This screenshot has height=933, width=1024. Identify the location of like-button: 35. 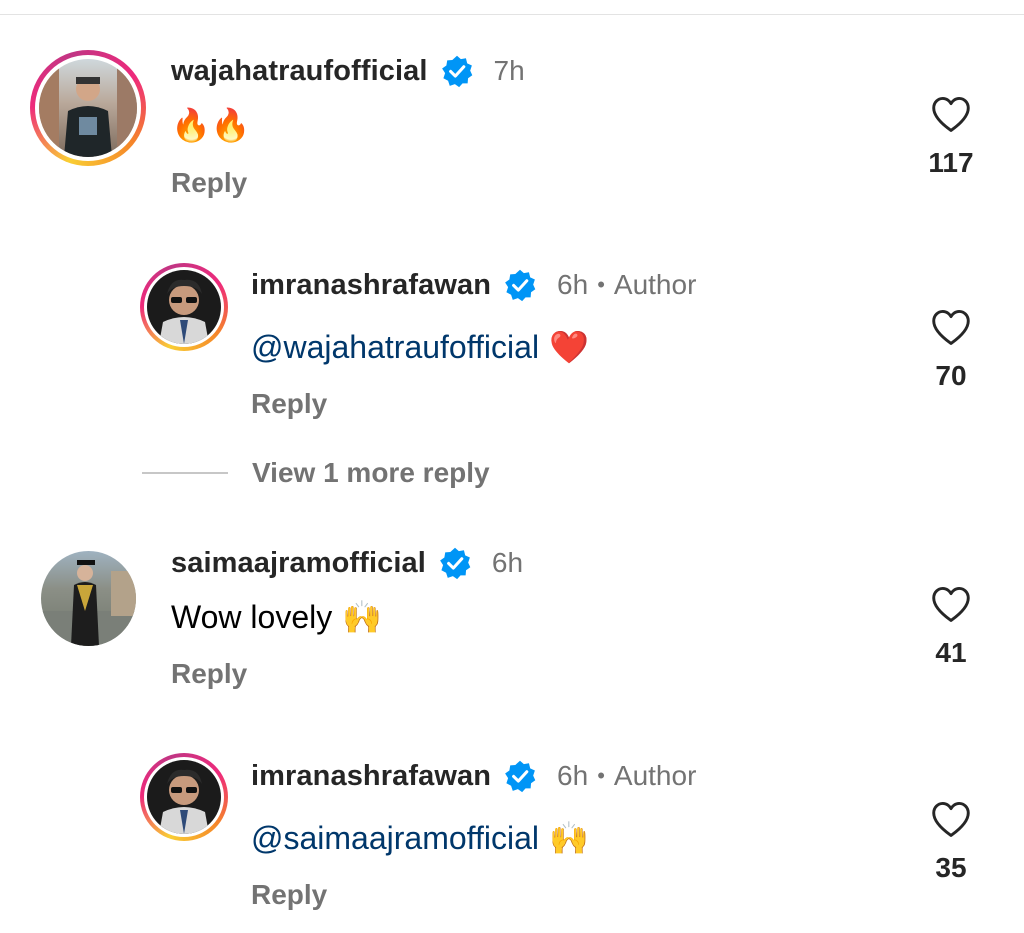
(951, 842).